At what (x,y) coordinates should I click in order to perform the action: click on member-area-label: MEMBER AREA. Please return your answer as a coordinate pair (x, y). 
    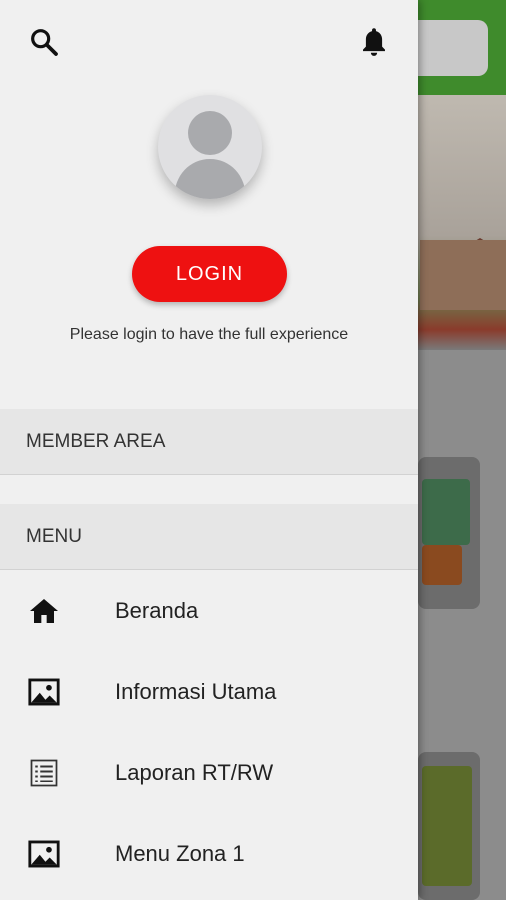
    Looking at the image, I should click on (96, 441).